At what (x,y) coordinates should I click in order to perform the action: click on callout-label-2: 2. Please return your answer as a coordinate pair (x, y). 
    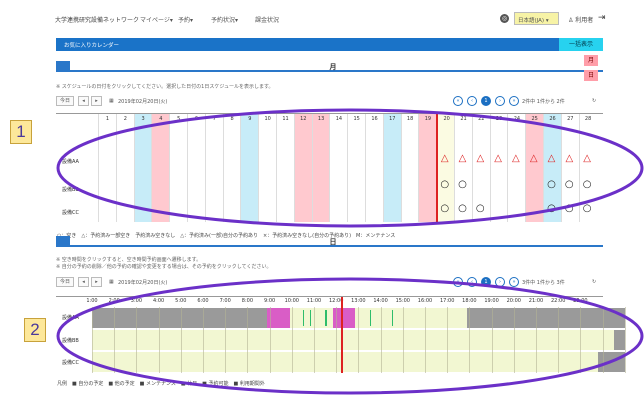
    Looking at the image, I should click on (35, 330).